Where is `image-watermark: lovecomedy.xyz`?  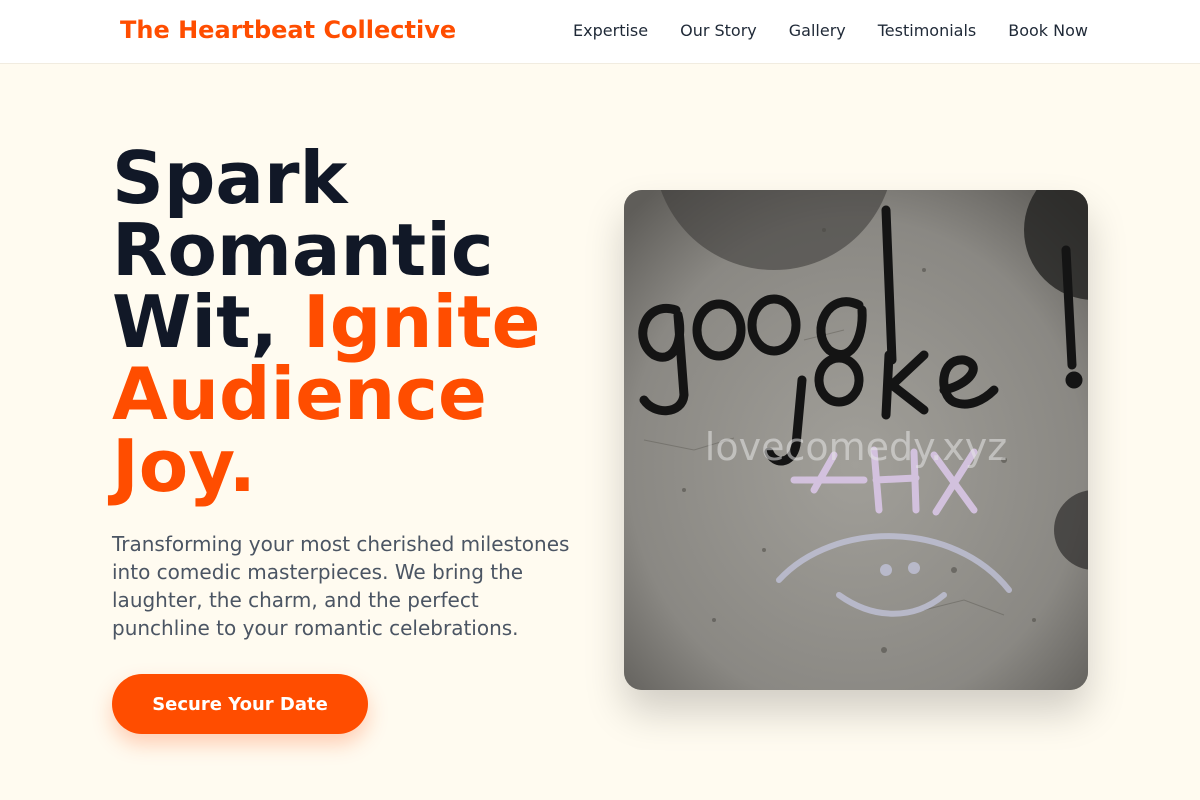 image-watermark: lovecomedy.xyz is located at coordinates (856, 447).